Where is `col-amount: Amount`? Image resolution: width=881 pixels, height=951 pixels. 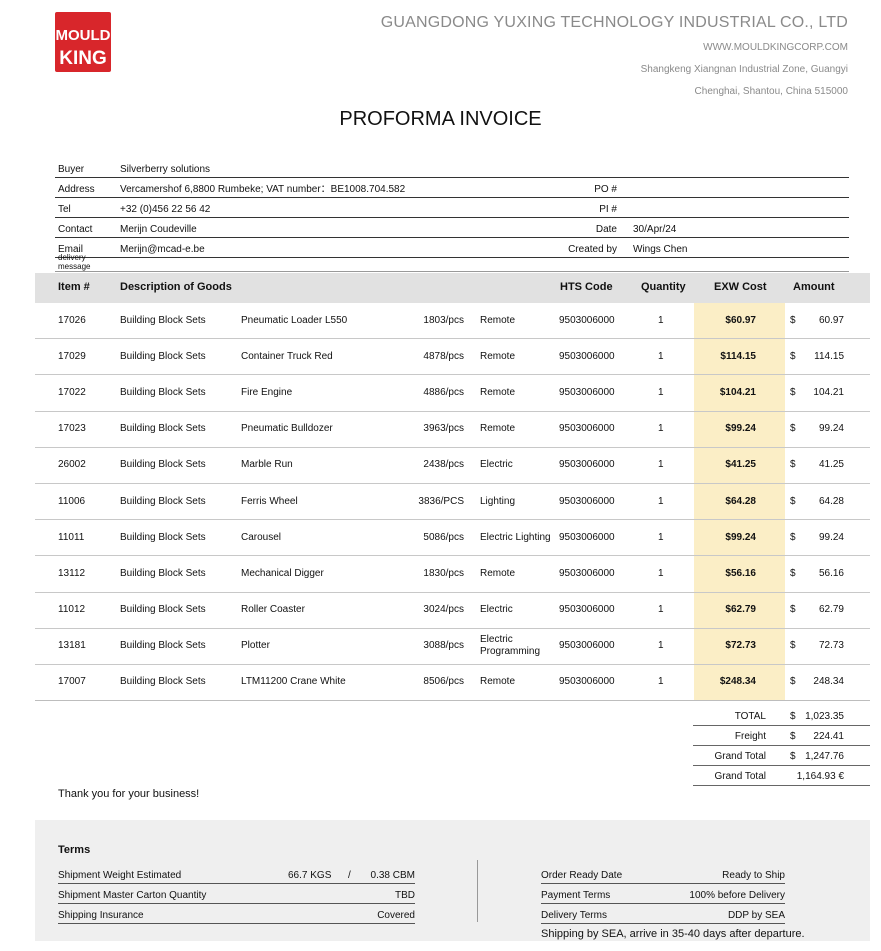 col-amount: Amount is located at coordinates (814, 287).